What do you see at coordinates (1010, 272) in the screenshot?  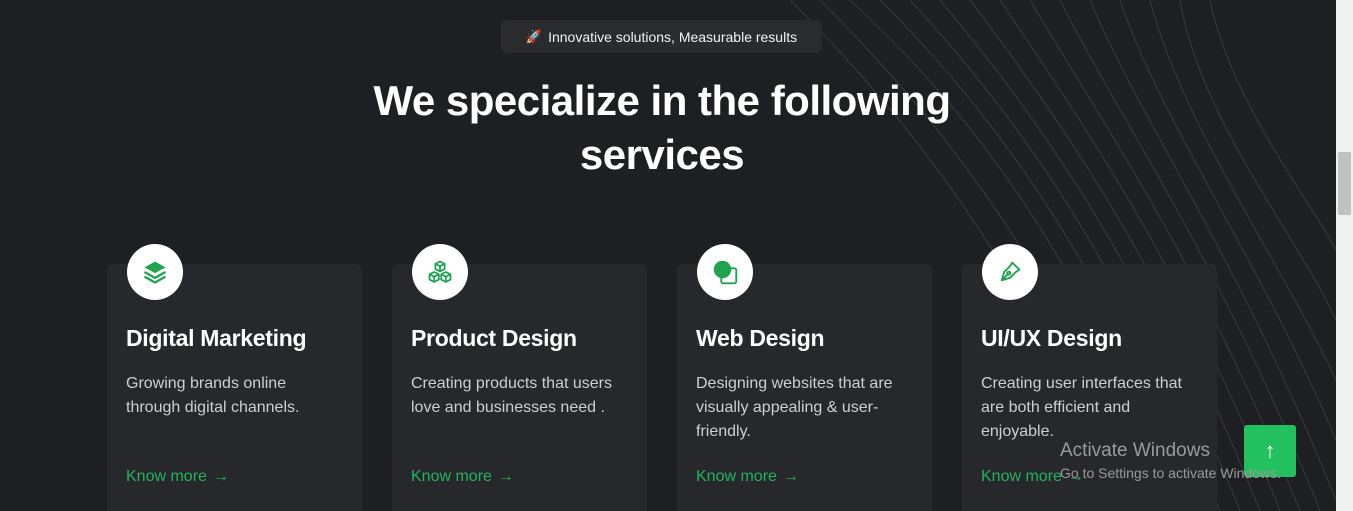 I see `pen-nib-icon` at bounding box center [1010, 272].